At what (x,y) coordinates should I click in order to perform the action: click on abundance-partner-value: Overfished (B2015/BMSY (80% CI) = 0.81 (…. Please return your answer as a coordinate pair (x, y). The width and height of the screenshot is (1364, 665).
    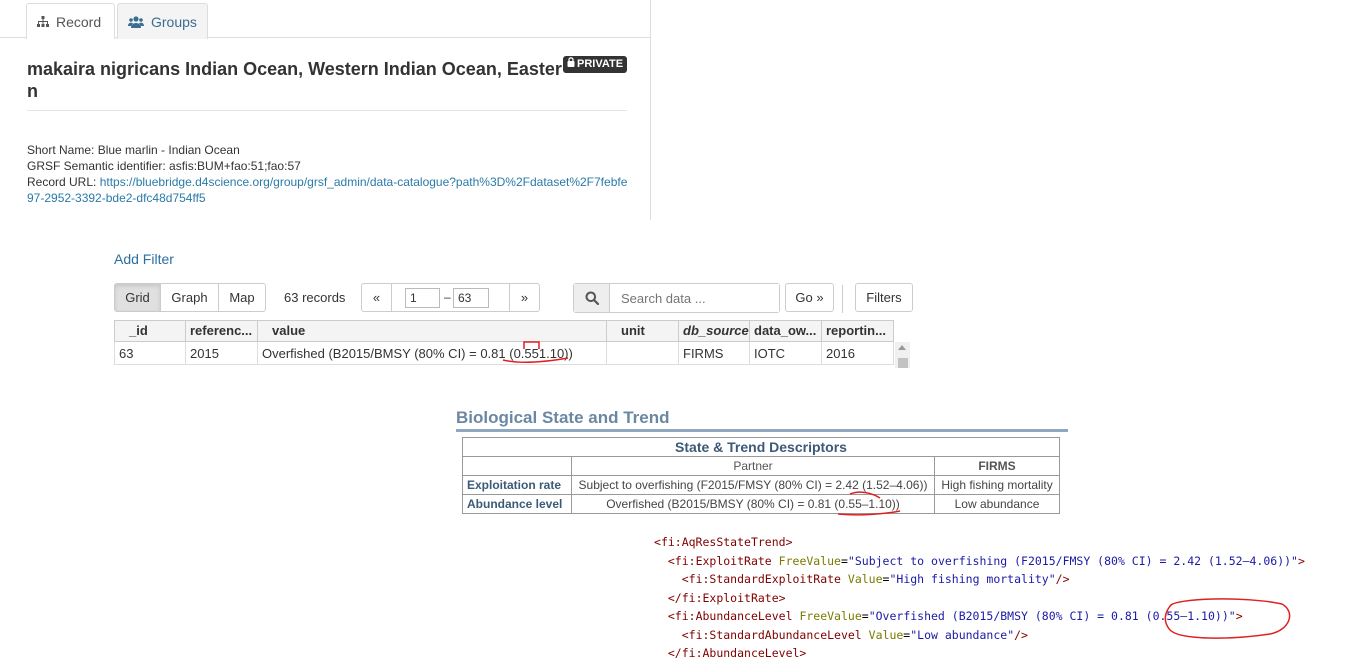
    Looking at the image, I should click on (753, 504).